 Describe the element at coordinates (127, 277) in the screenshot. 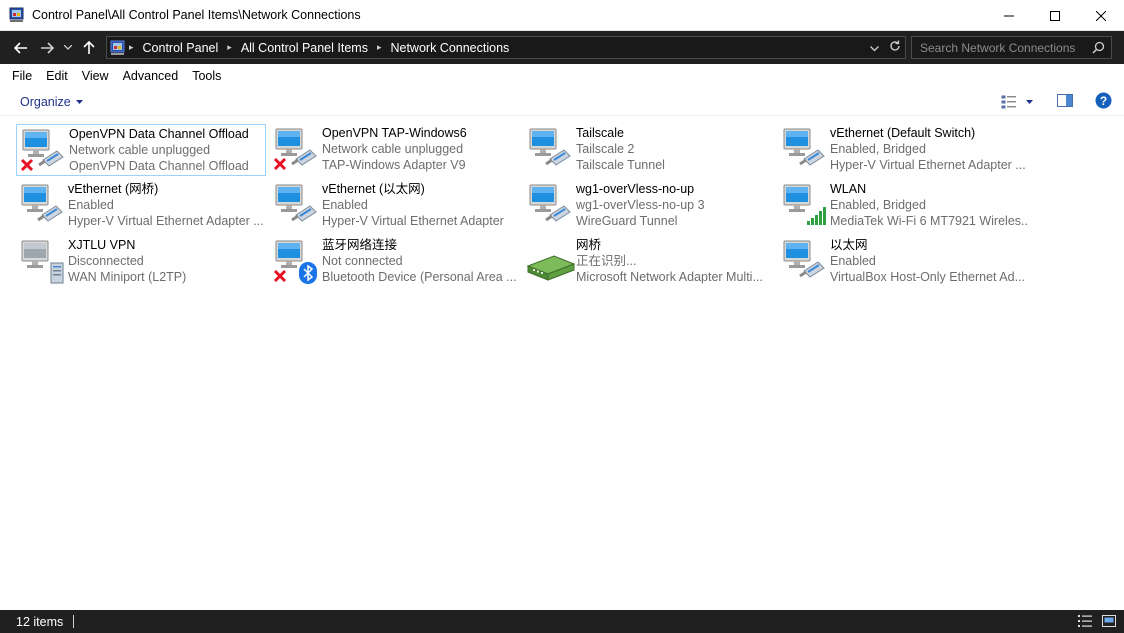

I see `connection-device: WAN Miniport (L2TP)` at that location.